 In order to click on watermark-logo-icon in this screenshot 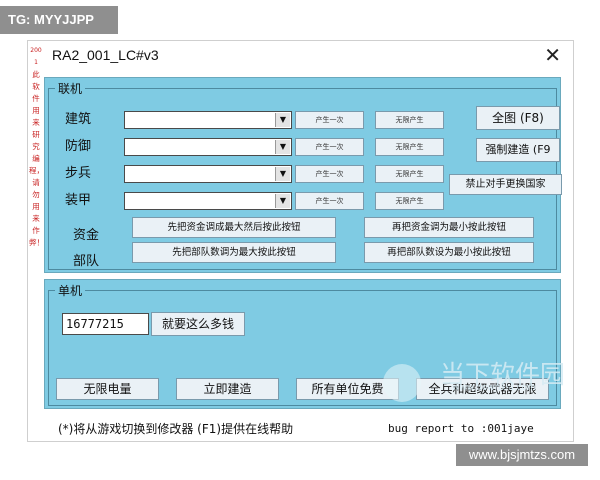, I will do `click(402, 383)`.